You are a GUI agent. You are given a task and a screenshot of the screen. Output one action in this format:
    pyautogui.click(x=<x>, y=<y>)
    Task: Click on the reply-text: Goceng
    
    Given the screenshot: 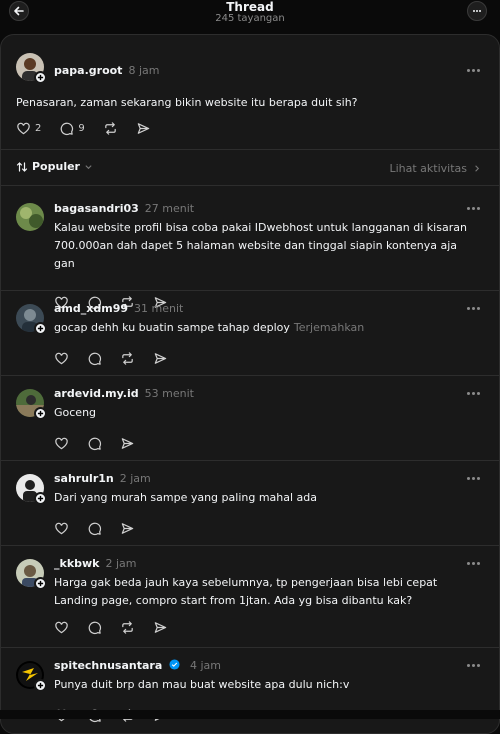 What is the action you would take?
    pyautogui.click(x=75, y=412)
    